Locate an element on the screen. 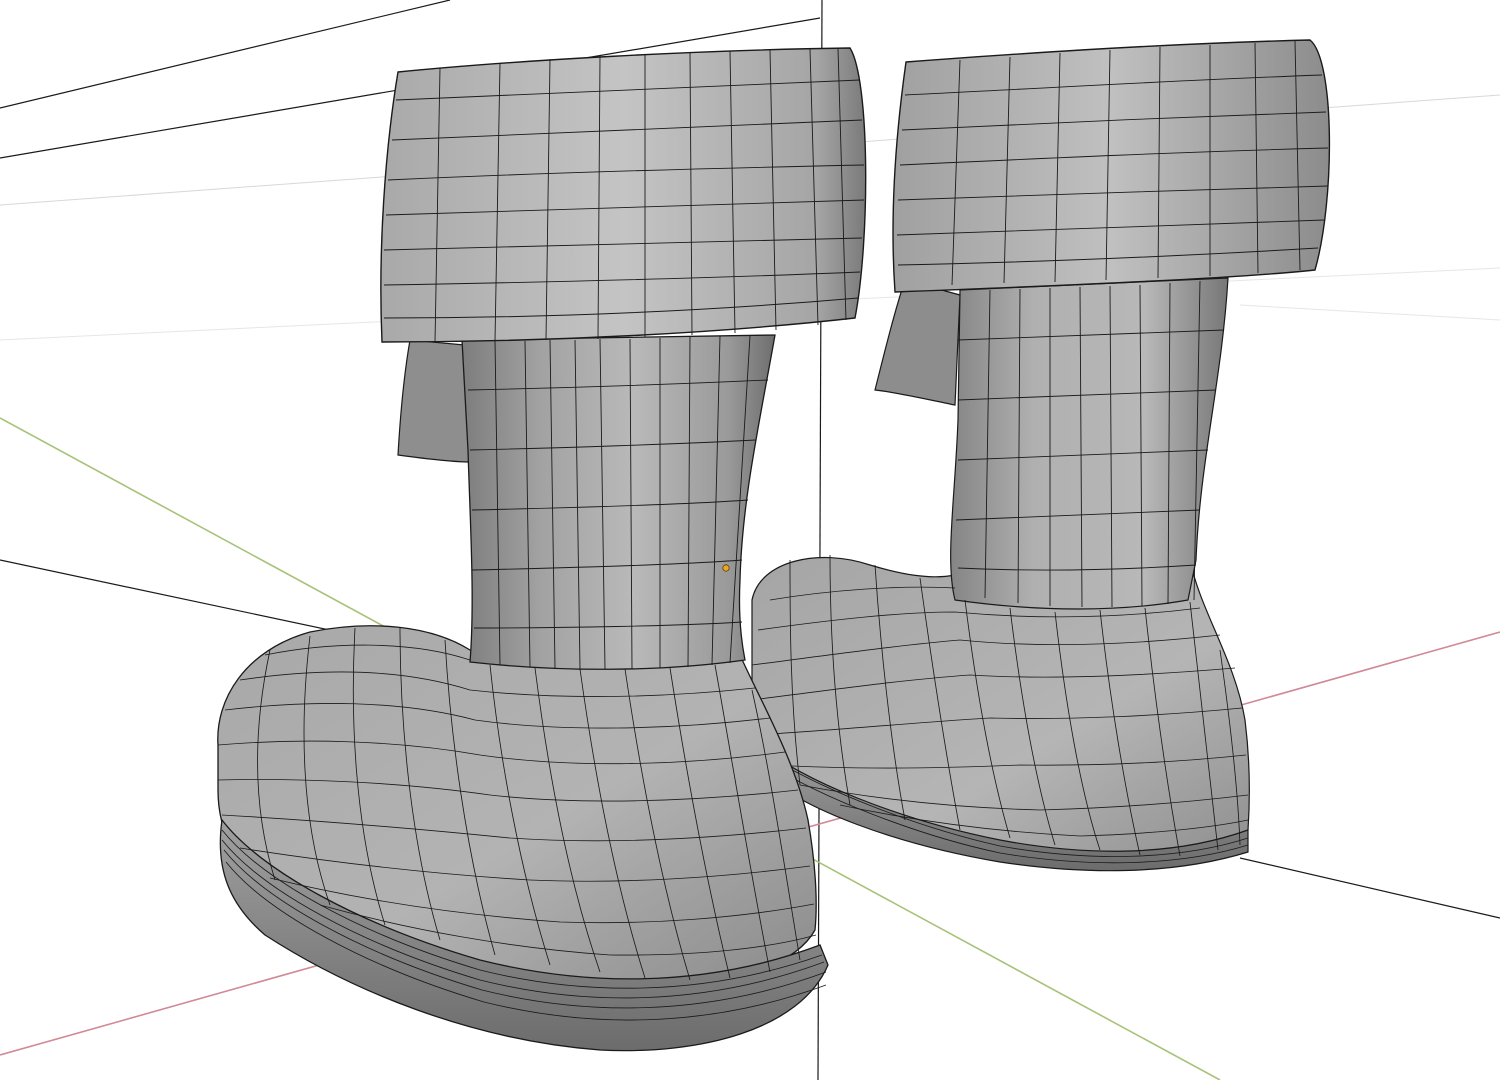  boot-right-flap is located at coordinates (917, 342).